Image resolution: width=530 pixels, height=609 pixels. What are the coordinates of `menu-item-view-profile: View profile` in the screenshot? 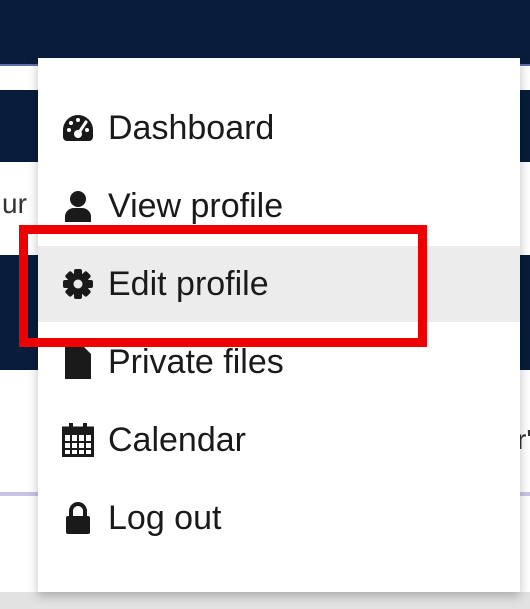 It's located at (279, 206).